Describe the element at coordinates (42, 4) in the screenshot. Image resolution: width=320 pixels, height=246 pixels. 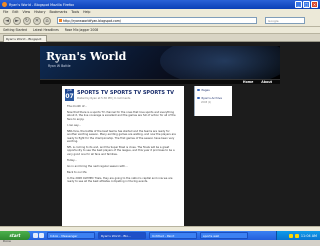
I see `window-title: Ryan's World - Blogspot Mozilla Firefox` at that location.